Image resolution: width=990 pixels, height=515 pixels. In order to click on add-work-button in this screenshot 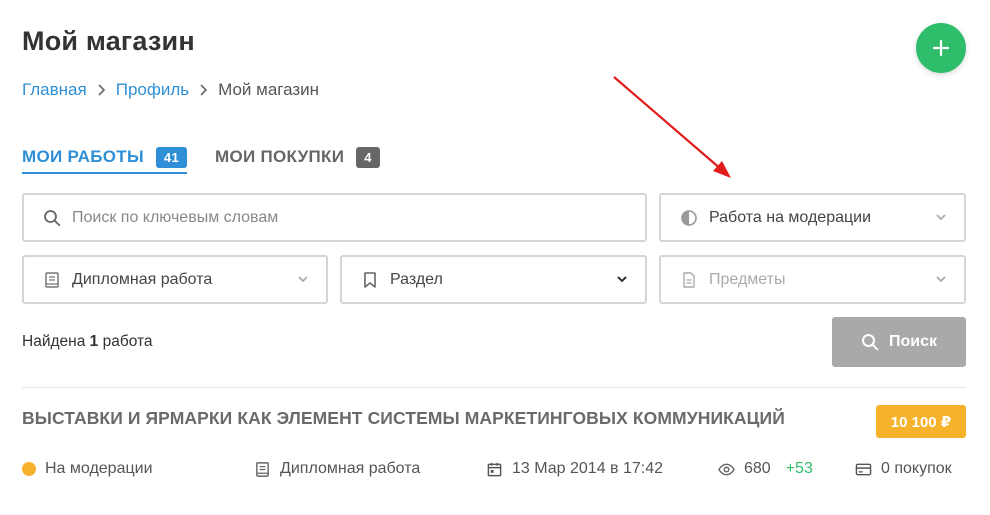, I will do `click(941, 48)`.